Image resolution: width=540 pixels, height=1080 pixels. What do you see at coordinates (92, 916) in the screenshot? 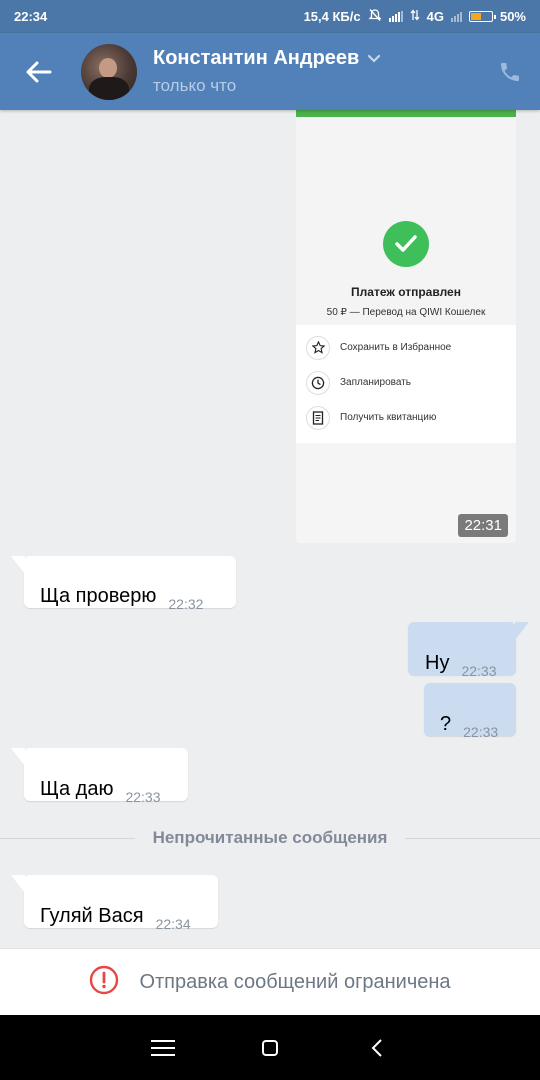
I see `message-text: Гуляй Вася` at bounding box center [92, 916].